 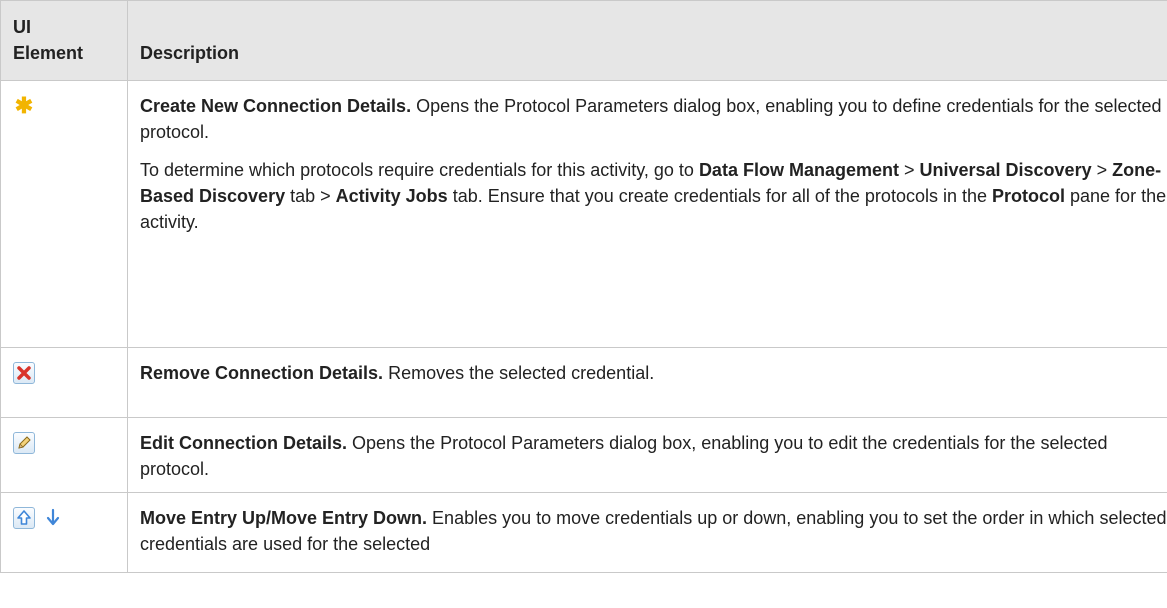 I want to click on entry-title: Remove Connection Details., so click(x=262, y=373).